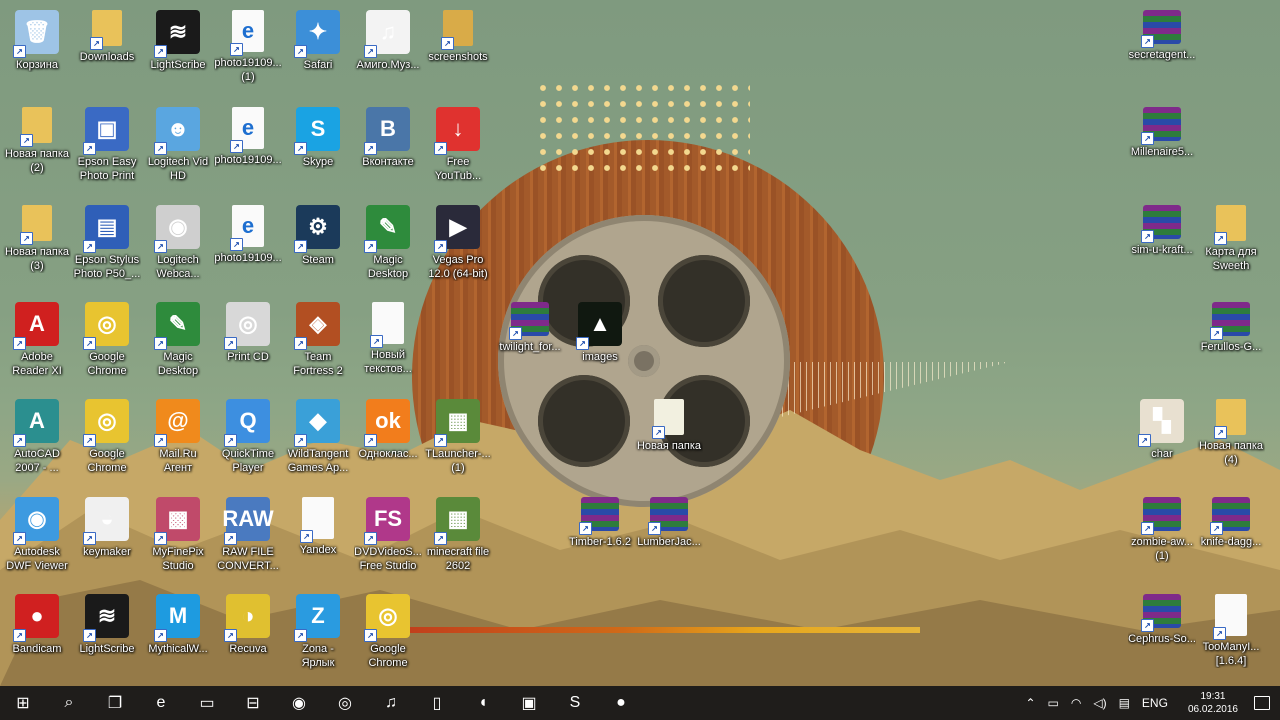 The image size is (1280, 720). Describe the element at coordinates (107, 147) in the screenshot. I see `desktop-icon-epson-easy: ▣ ↗ Epson Easy Photo Print` at that location.